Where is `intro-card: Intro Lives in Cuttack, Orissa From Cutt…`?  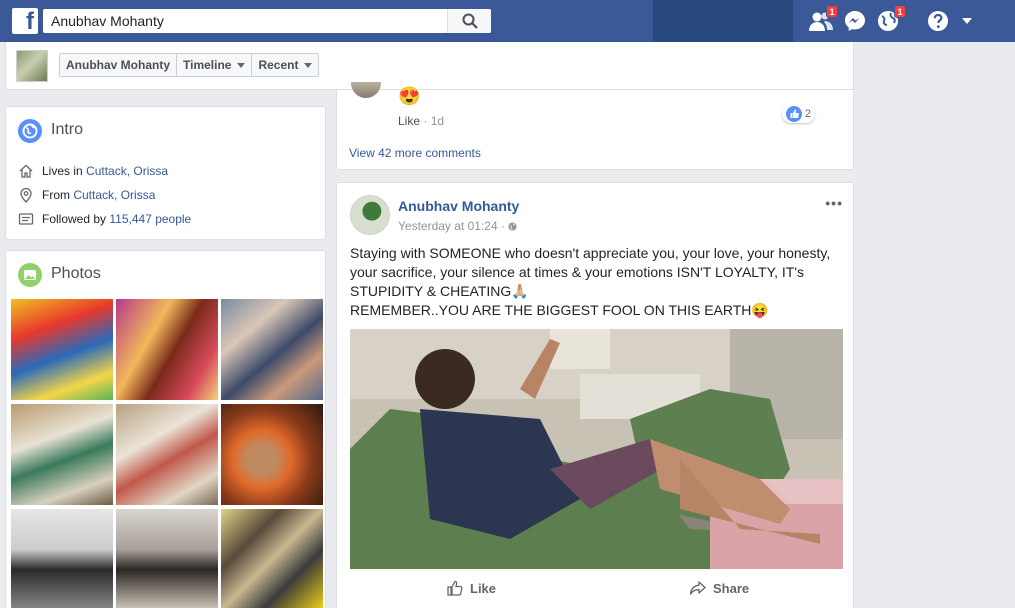
intro-card: Intro Lives in Cuttack, Orissa From Cutt… is located at coordinates (165, 173).